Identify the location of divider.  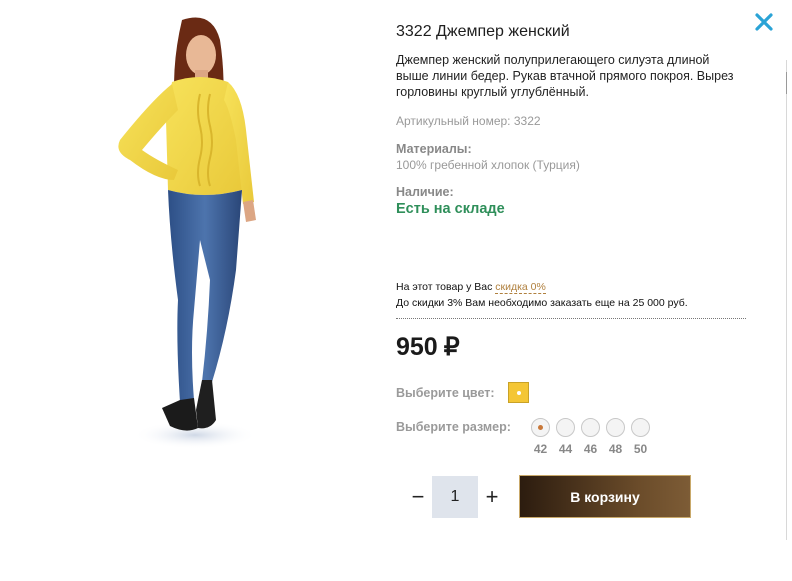
(571, 318).